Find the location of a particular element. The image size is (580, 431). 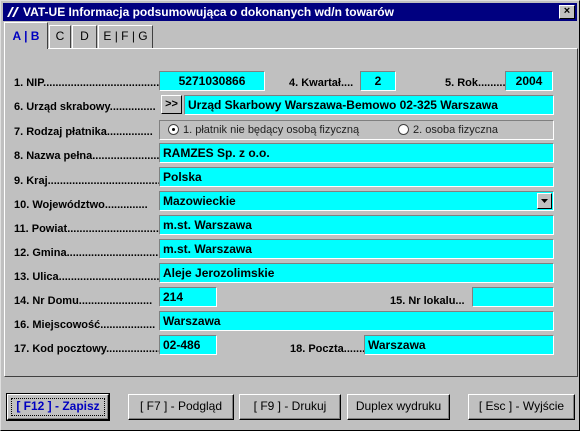

ulica-field: Aleje Jerozolimskie is located at coordinates (356, 273).